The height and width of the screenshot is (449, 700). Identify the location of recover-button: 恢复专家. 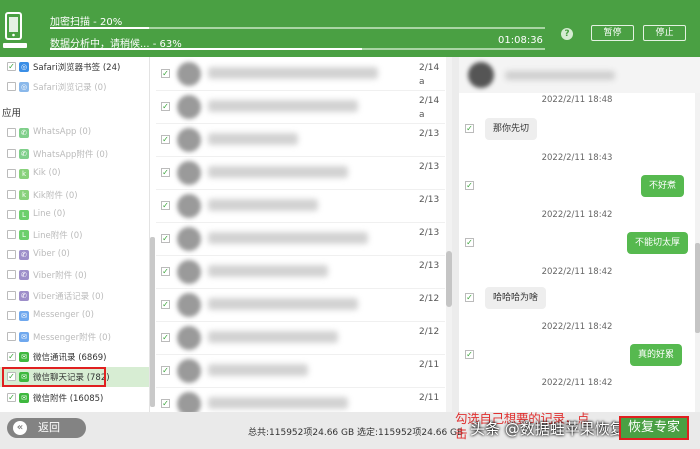
(654, 428).